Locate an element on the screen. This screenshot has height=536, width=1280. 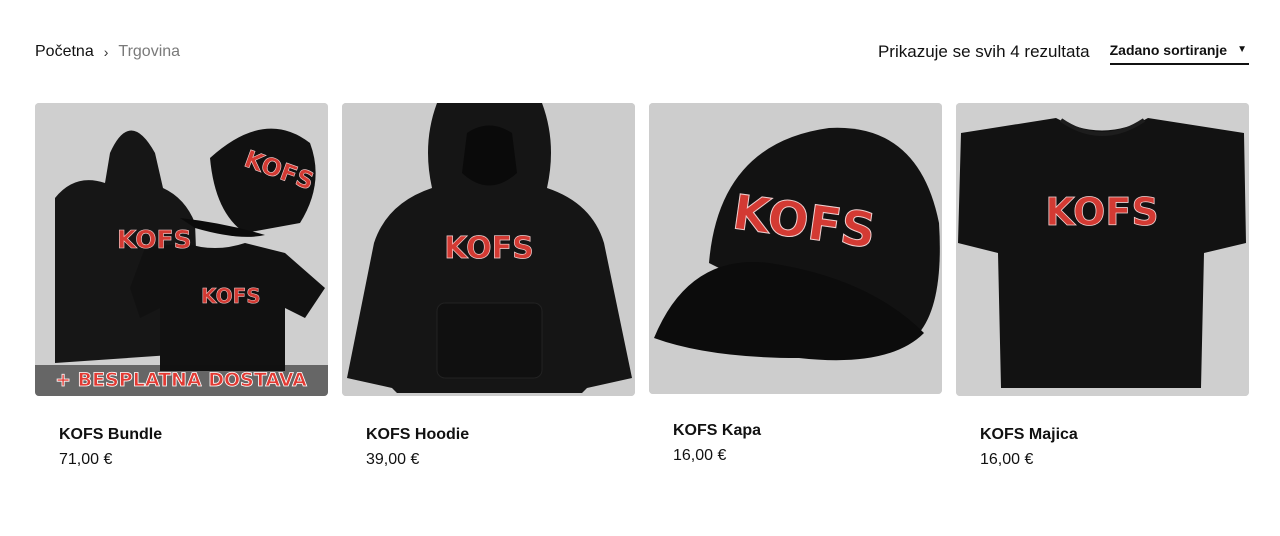
product-info-bundle: KOFS Bundle 71,00 € is located at coordinates (181, 432).